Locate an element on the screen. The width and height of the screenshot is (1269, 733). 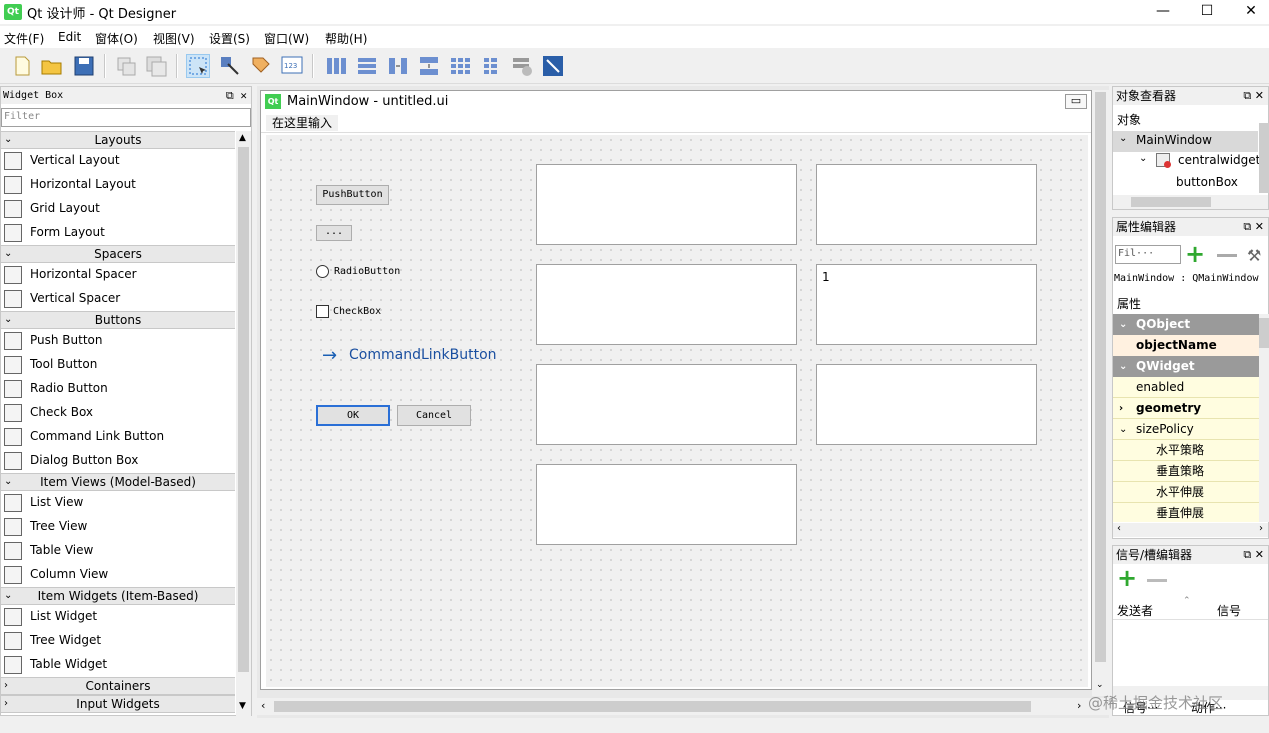
edit-tab-order-icon: 123 is located at coordinates (292, 66).